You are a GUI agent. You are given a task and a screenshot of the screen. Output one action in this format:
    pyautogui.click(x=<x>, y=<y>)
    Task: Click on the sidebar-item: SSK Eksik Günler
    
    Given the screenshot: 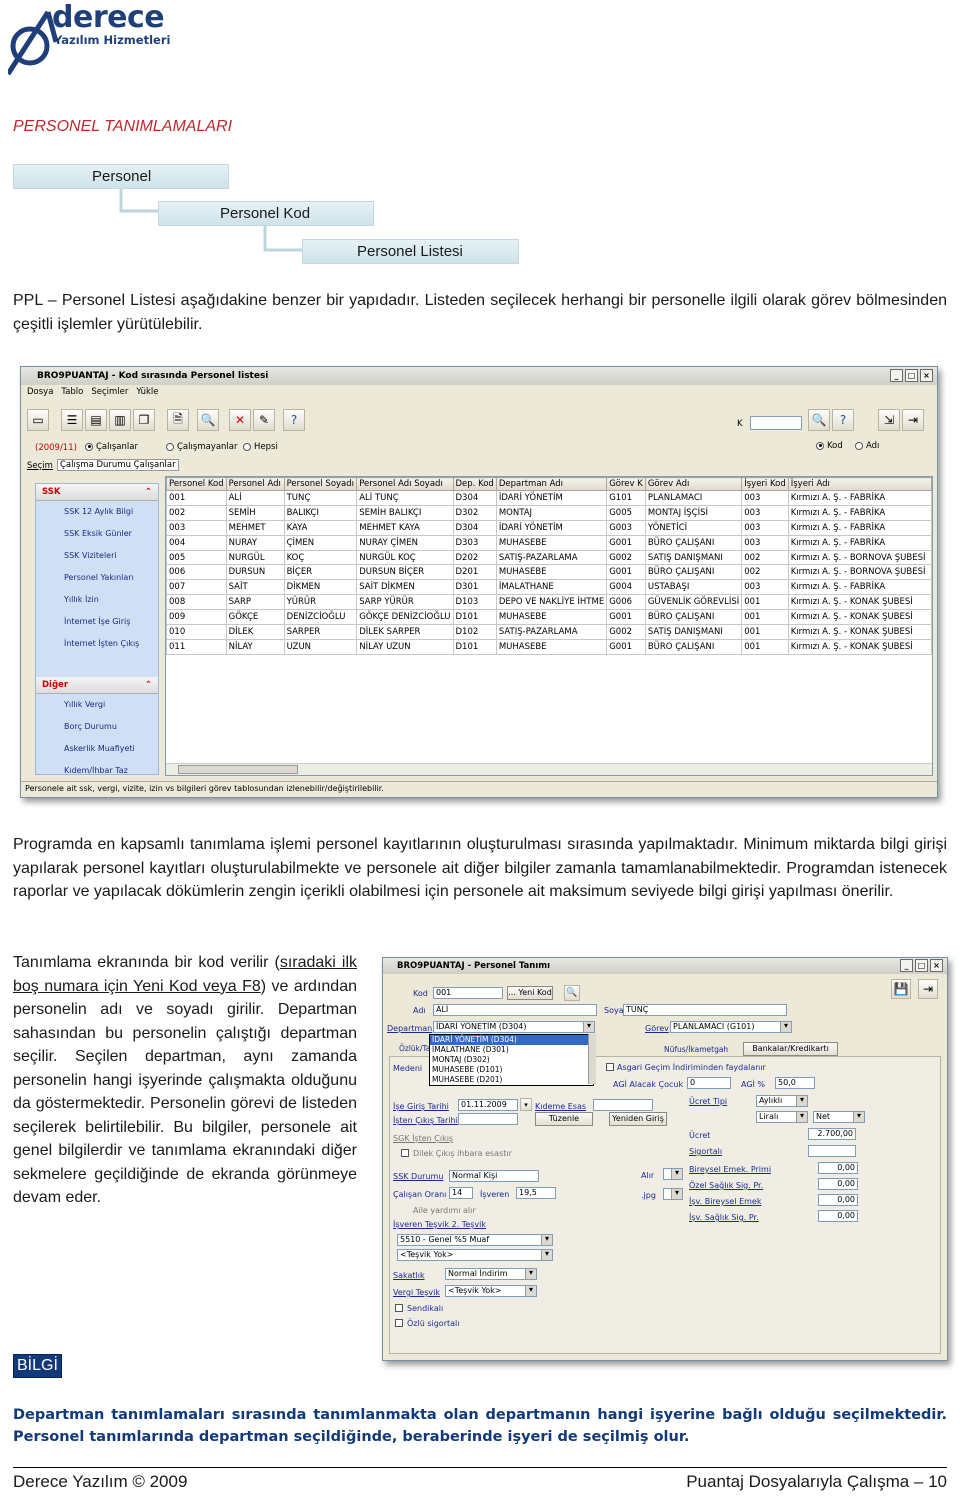 What is the action you would take?
    pyautogui.click(x=97, y=534)
    